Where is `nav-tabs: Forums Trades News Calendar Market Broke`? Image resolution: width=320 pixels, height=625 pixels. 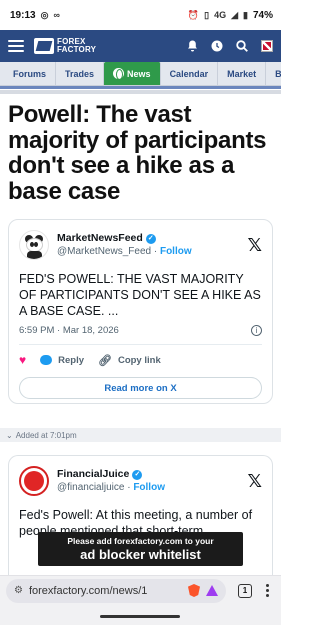
nav-tabs: Forums Trades News Calendar Market Broke is located at coordinates (140, 74).